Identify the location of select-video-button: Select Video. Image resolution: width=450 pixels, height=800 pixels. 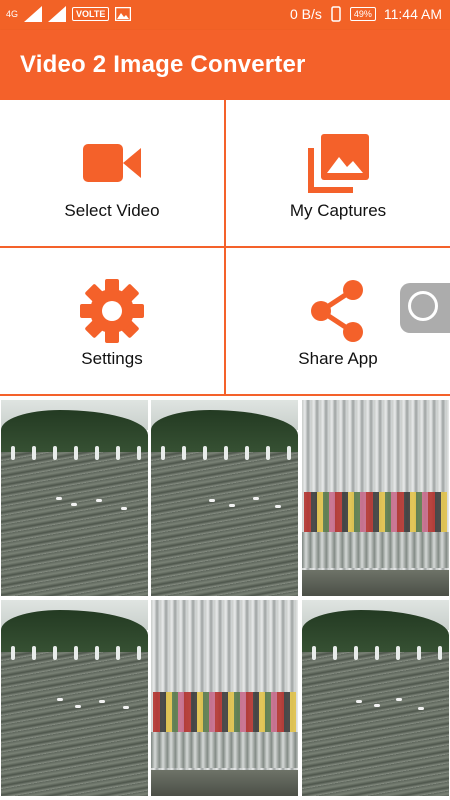
(112, 173).